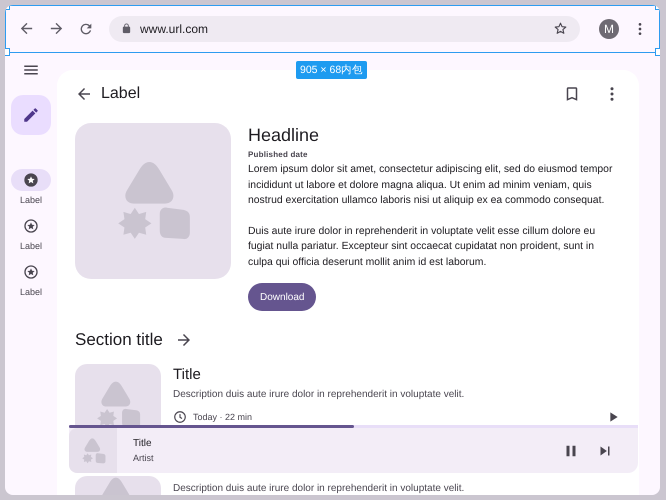  What do you see at coordinates (143, 458) in the screenshot?
I see `artist-name: Artist` at bounding box center [143, 458].